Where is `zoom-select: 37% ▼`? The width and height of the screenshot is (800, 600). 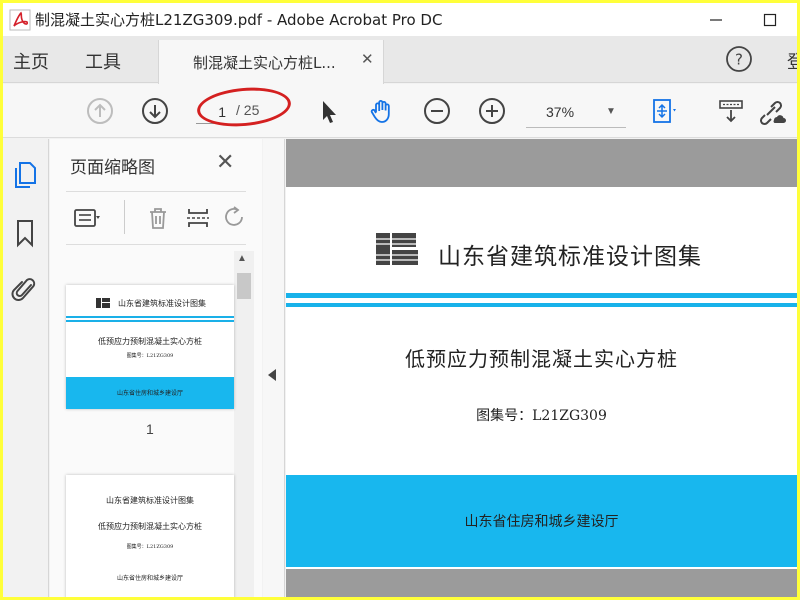 zoom-select: 37% ▼ is located at coordinates (576, 113).